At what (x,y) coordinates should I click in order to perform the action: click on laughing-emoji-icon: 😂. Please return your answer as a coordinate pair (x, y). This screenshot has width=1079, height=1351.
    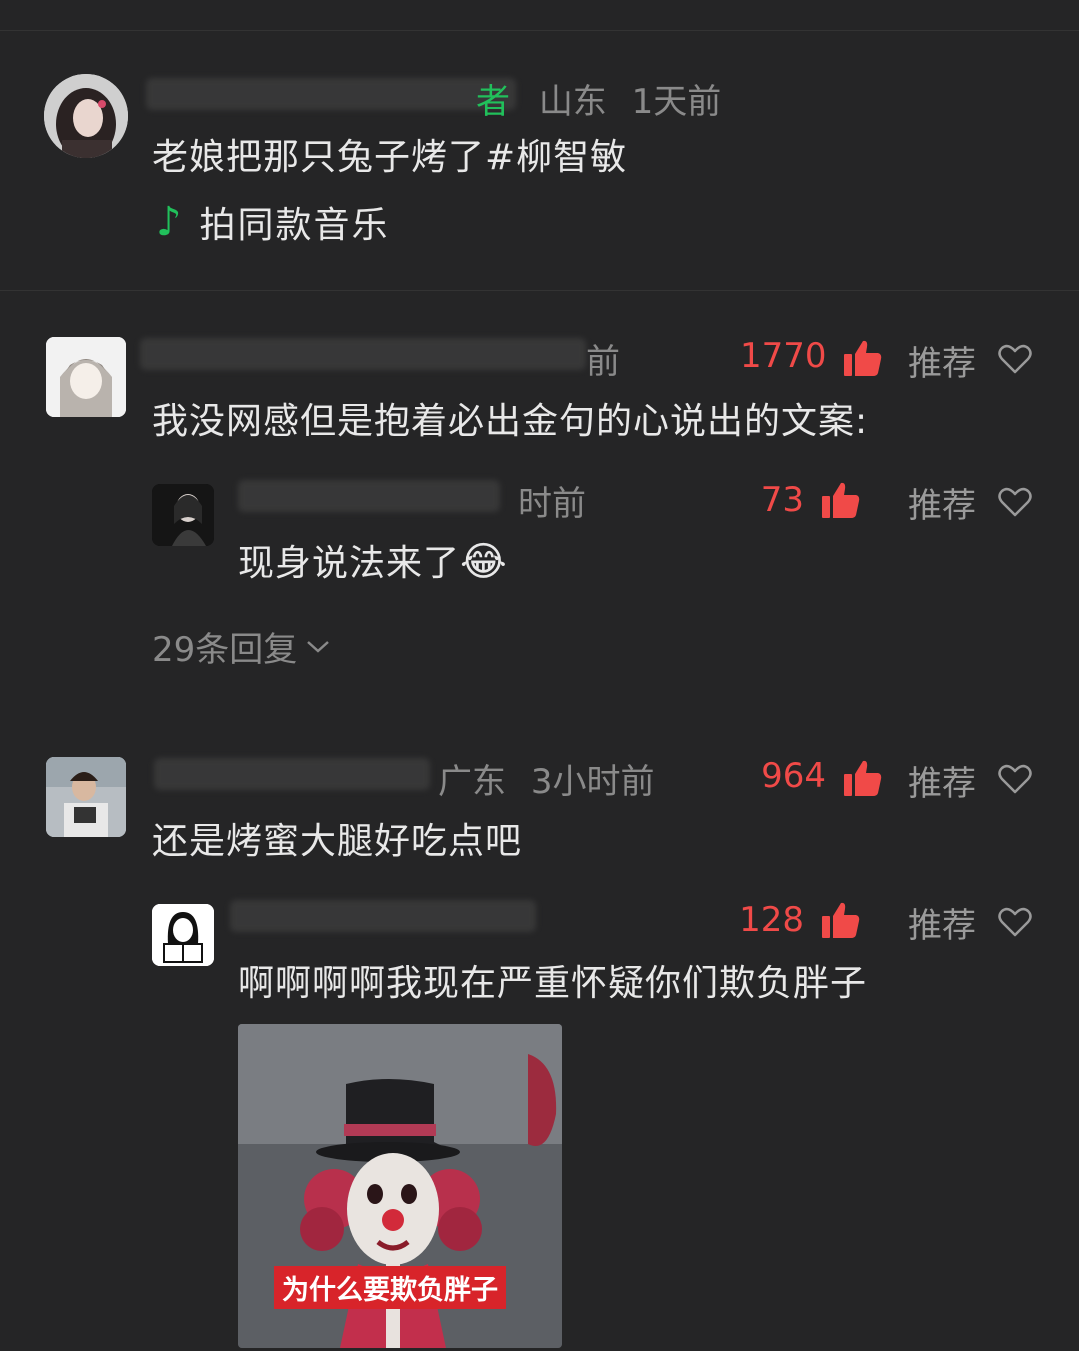
    Looking at the image, I should click on (484, 562).